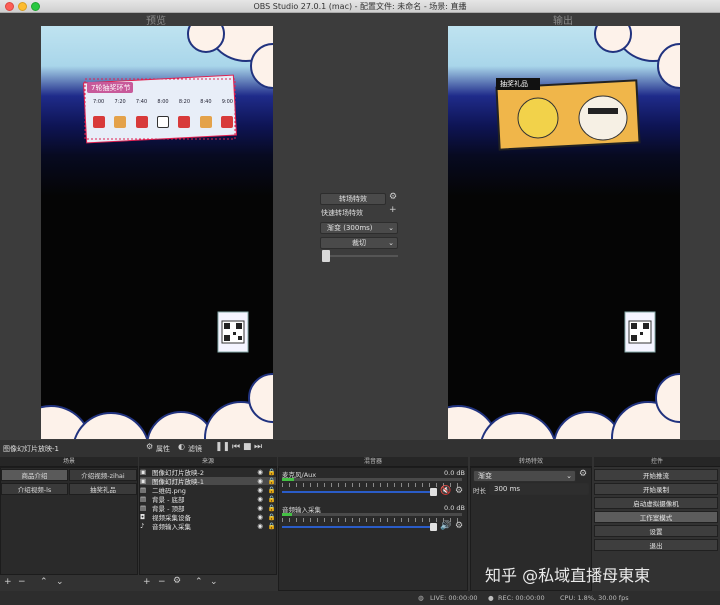 The image size is (720, 605). I want to click on controls-dock-title: 控件, so click(657, 462).